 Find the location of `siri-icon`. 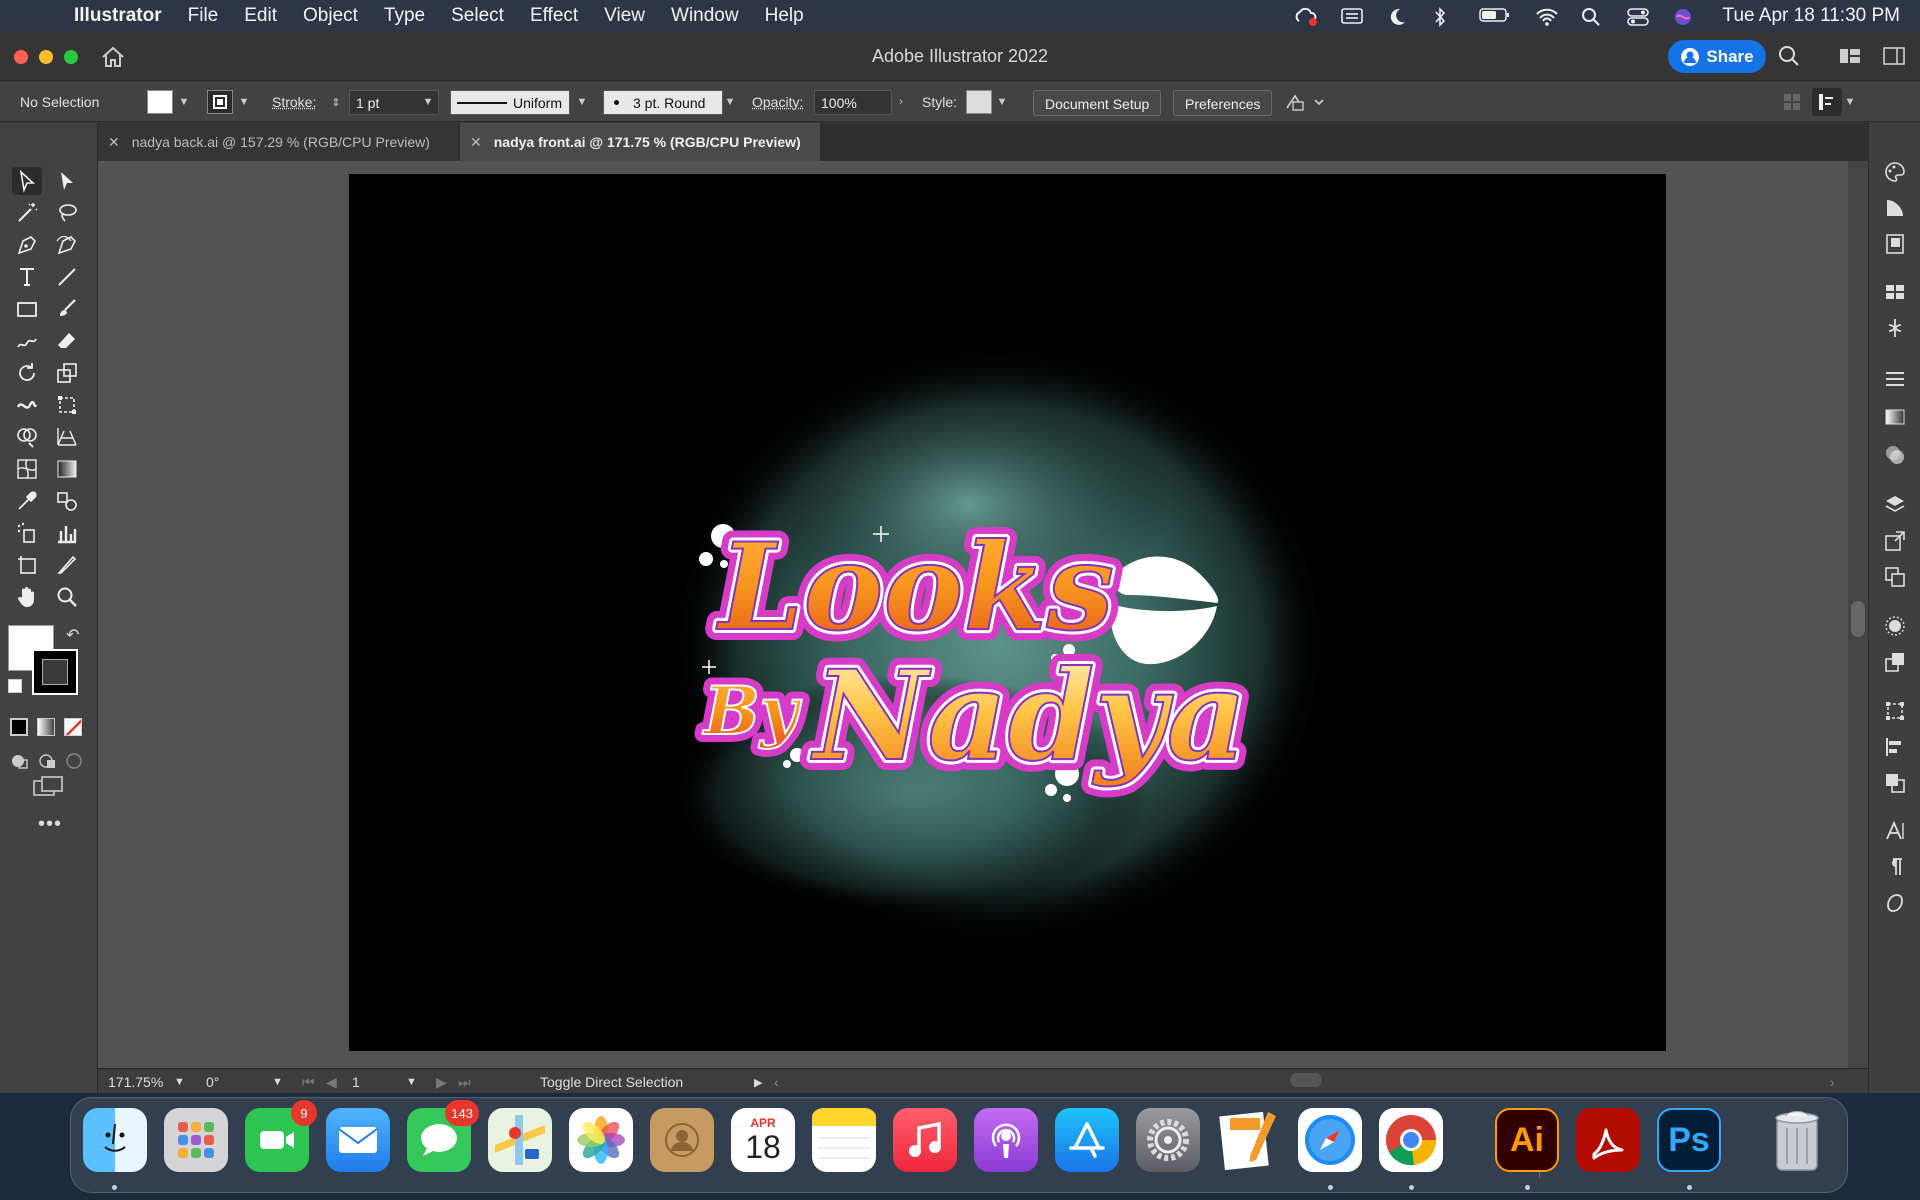

siri-icon is located at coordinates (1684, 16).